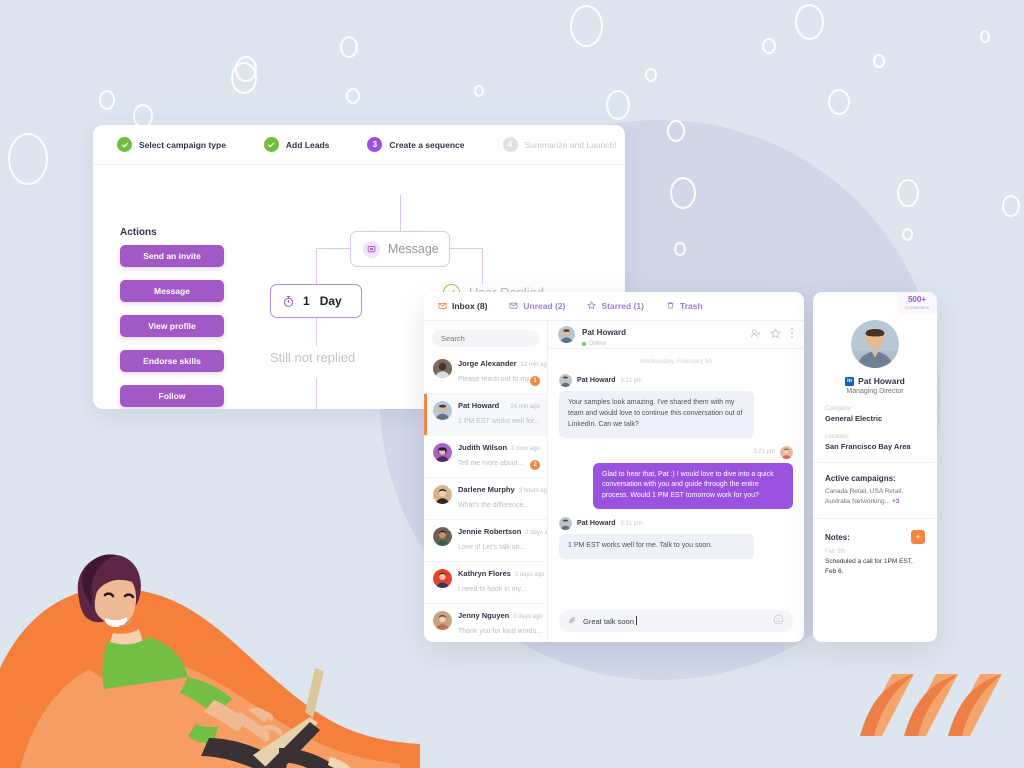 The height and width of the screenshot is (768, 1024). What do you see at coordinates (792, 335) in the screenshot?
I see `more-vertical-icon` at bounding box center [792, 335].